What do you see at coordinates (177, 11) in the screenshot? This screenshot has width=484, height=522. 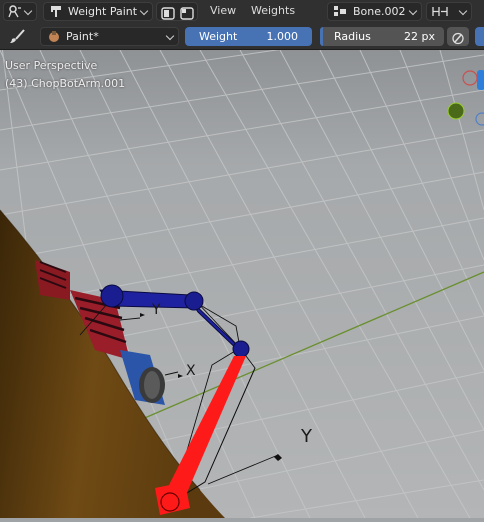 I see `view-toggle-group` at bounding box center [177, 11].